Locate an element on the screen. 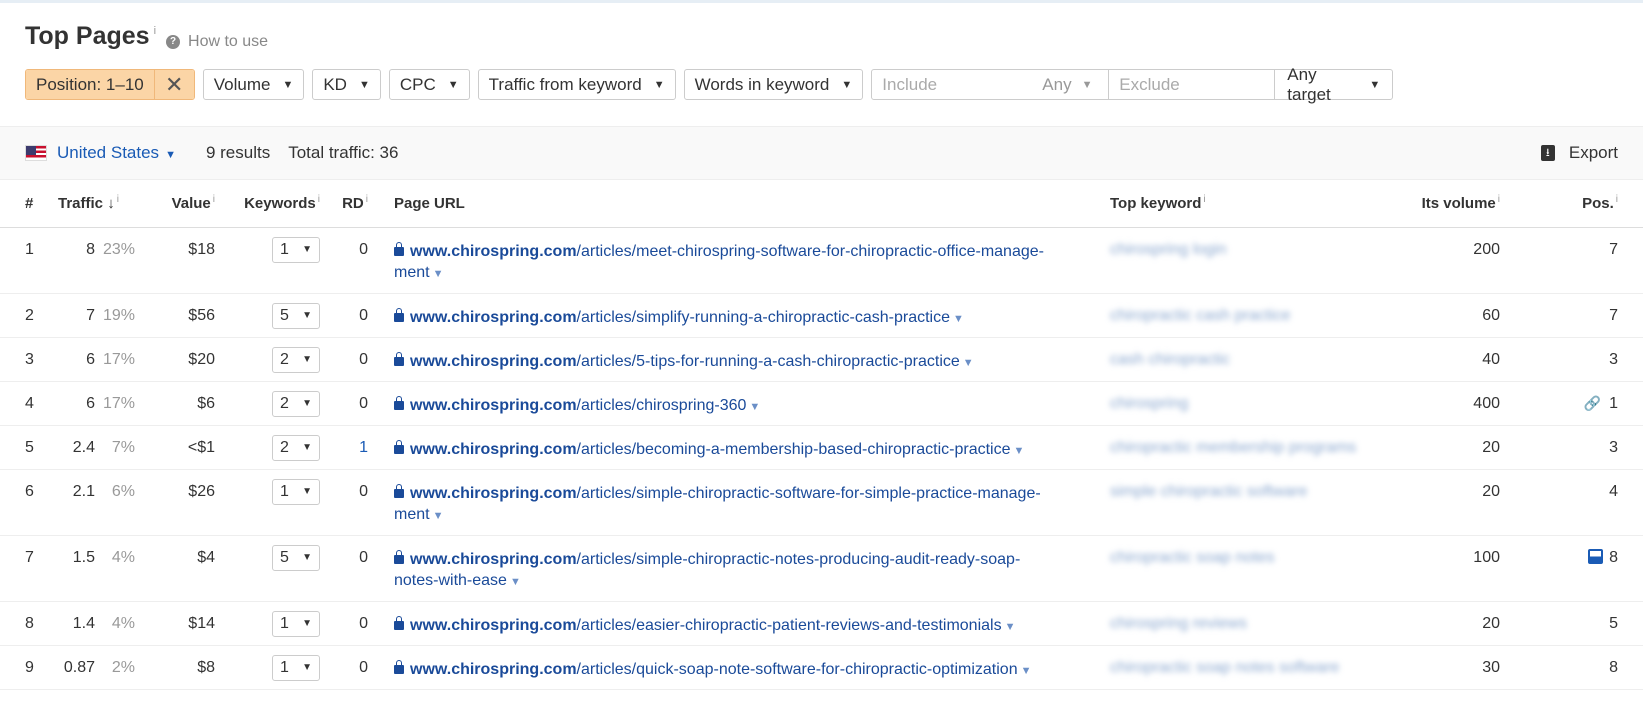  row-traffic: 1.5 is located at coordinates (70, 568).